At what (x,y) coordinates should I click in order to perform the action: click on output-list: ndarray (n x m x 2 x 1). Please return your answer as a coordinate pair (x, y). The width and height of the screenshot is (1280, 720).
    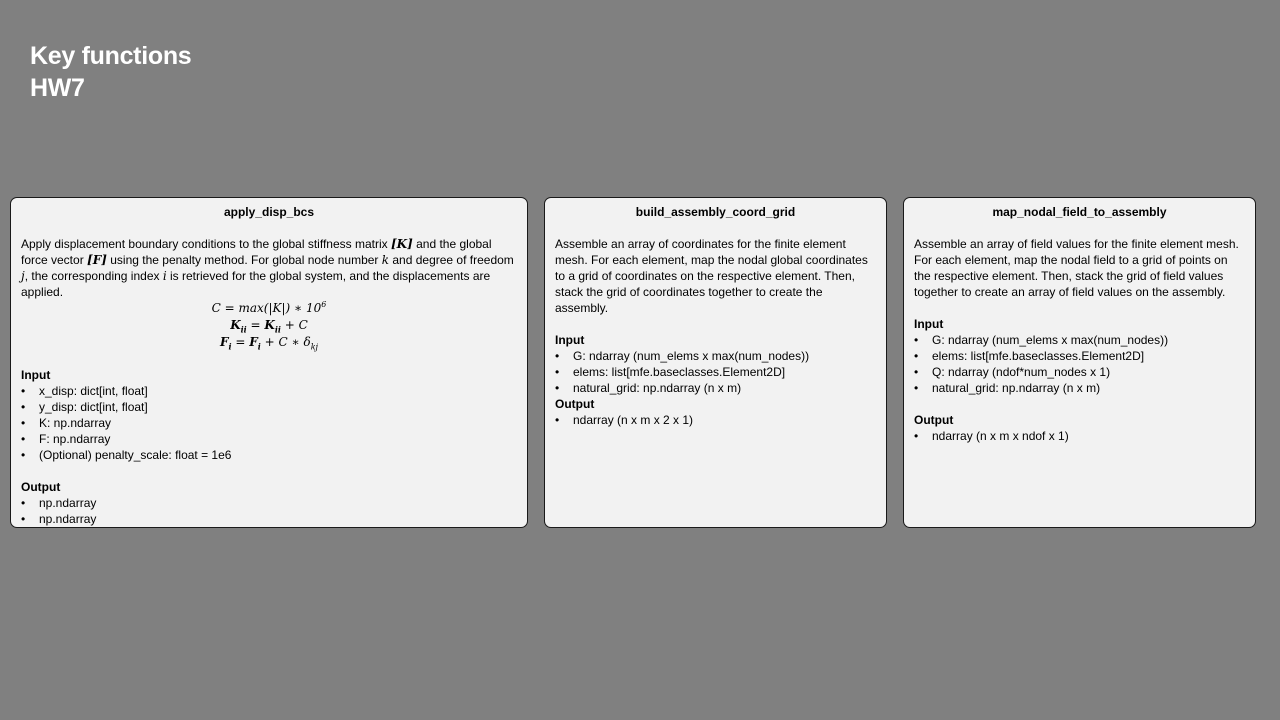
    Looking at the image, I should click on (715, 420).